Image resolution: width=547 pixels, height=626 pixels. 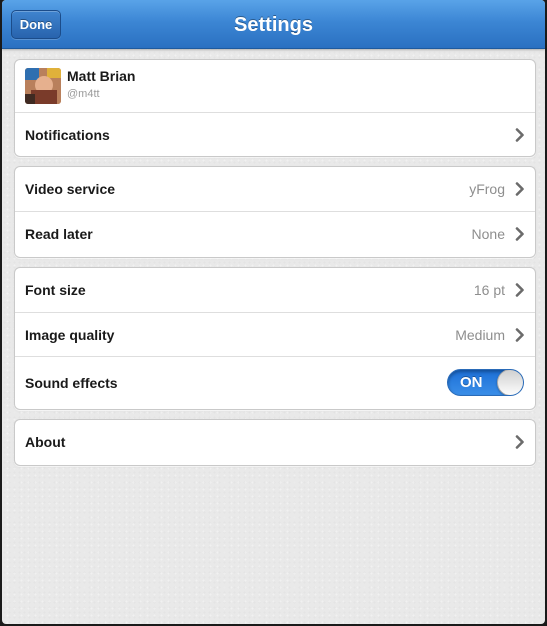 What do you see at coordinates (83, 94) in the screenshot?
I see `profile-handle: @m4tt` at bounding box center [83, 94].